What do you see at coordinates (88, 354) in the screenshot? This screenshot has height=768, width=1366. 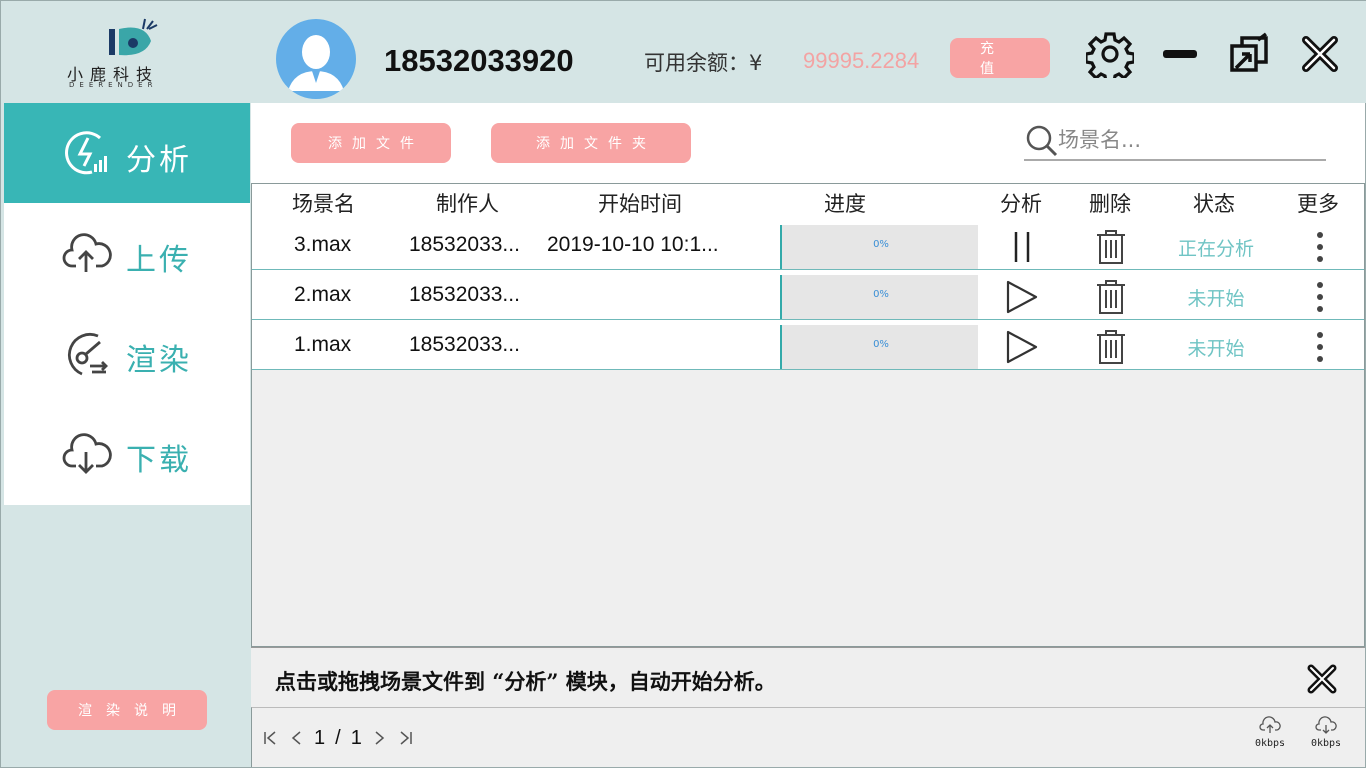 I see `render-icon` at bounding box center [88, 354].